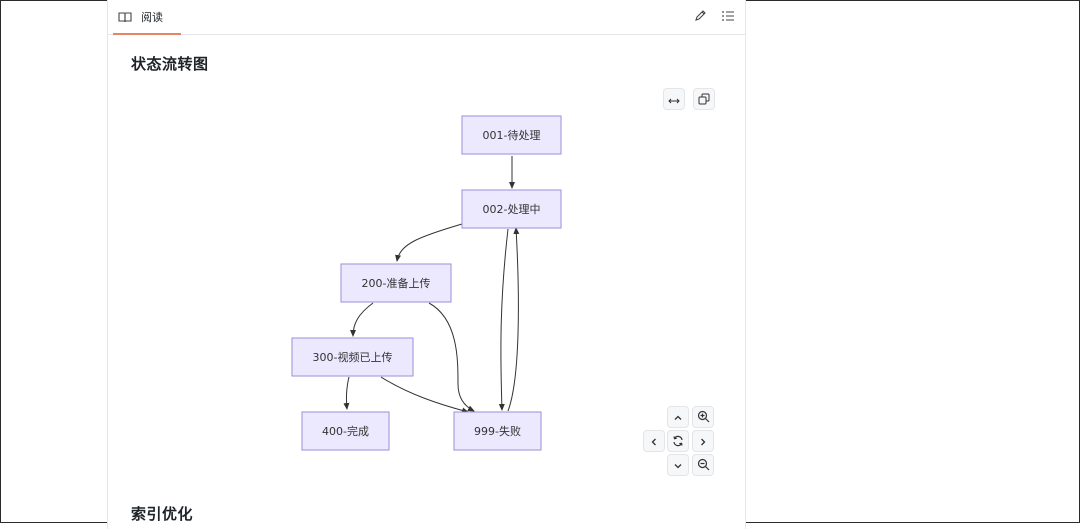 This screenshot has height=529, width=1080. What do you see at coordinates (162, 514) in the screenshot?
I see `section-title-index: 索引优化` at bounding box center [162, 514].